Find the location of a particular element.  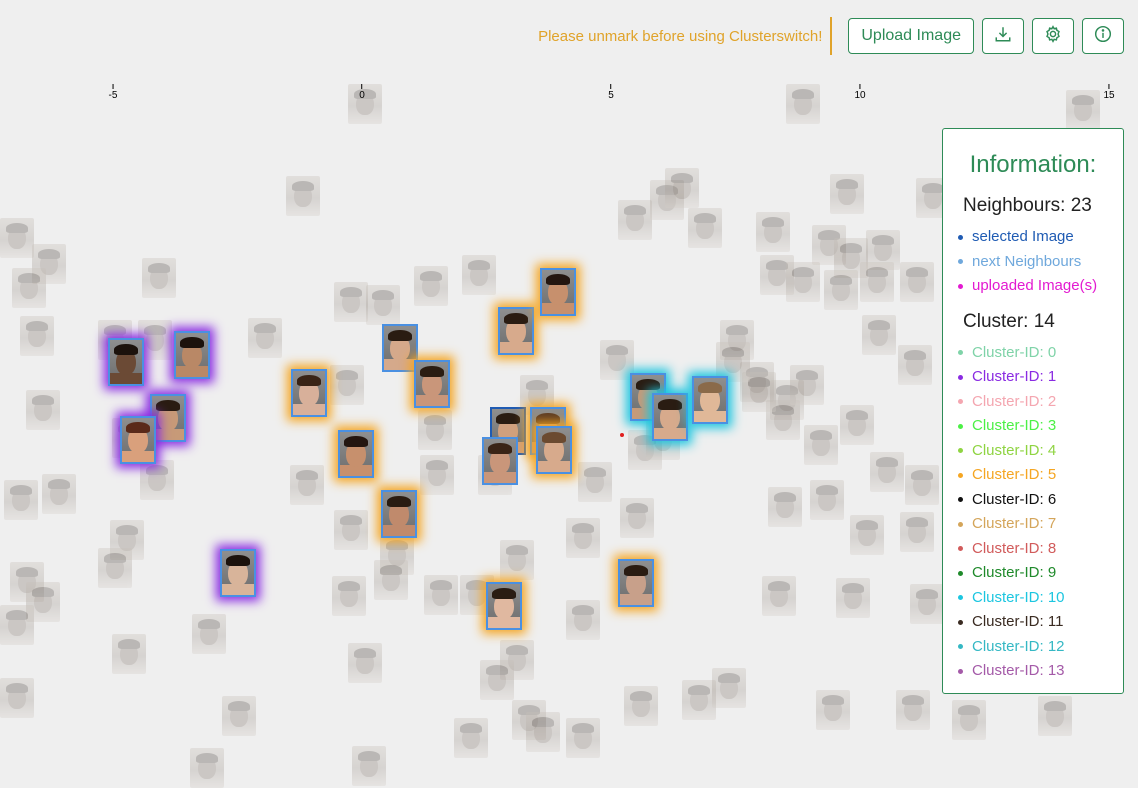

cluster-legend-item: Cluster-ID: 4 is located at coordinates (1040, 451).